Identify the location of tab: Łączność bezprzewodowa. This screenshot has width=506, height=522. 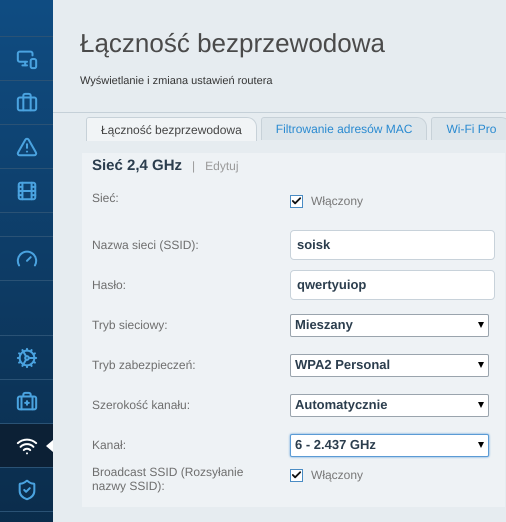
(171, 129).